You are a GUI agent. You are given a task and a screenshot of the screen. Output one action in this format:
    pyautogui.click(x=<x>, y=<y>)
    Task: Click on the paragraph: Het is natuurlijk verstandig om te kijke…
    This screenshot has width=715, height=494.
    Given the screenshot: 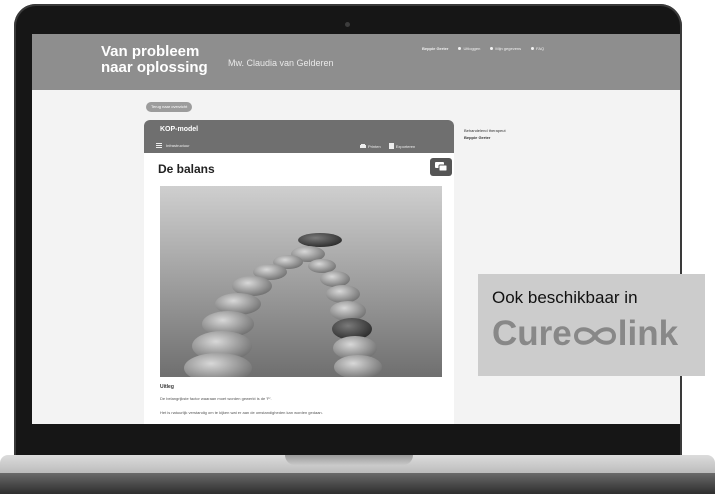 What is the action you would take?
    pyautogui.click(x=241, y=412)
    